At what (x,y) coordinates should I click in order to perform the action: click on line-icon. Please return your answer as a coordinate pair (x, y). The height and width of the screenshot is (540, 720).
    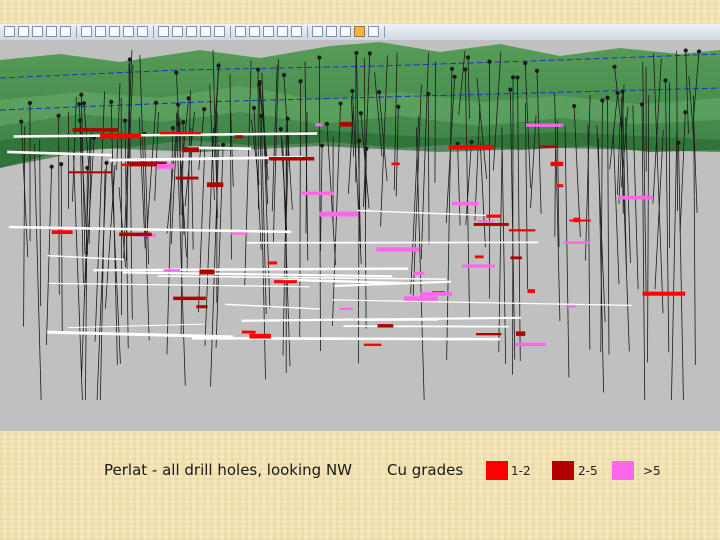
    Looking at the image, I should click on (205, 31).